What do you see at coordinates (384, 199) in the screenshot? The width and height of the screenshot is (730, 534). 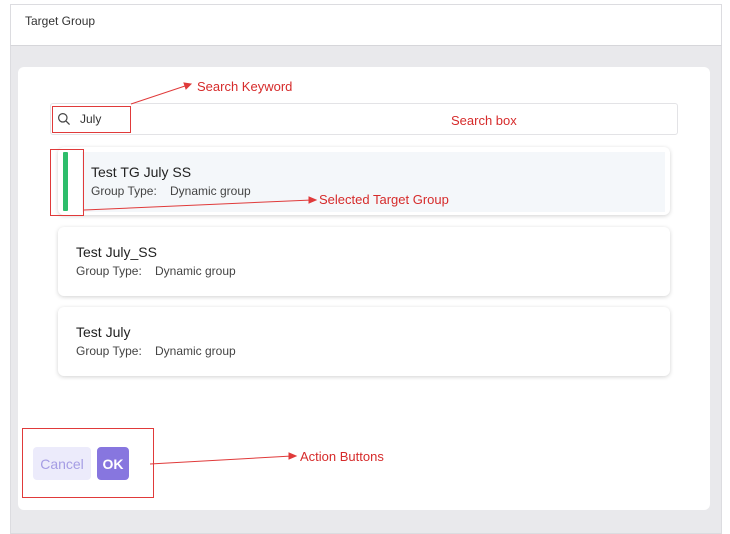 I see `annotation-selected-target-group: Selected Target Group` at bounding box center [384, 199].